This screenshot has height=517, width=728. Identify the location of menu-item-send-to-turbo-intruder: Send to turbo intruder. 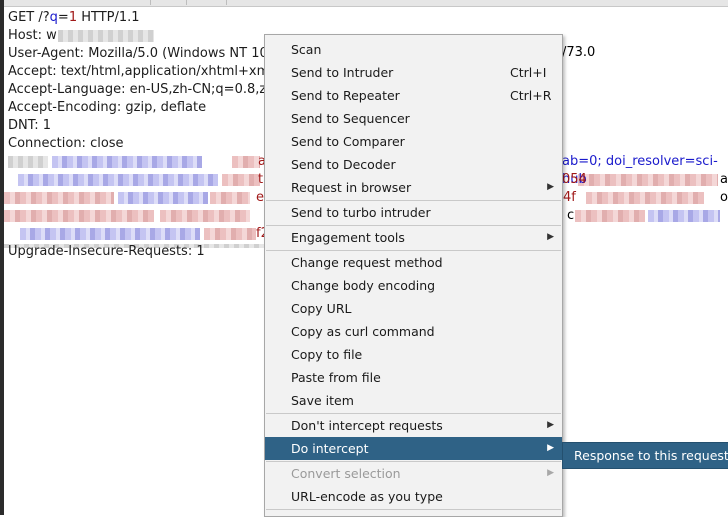
(413, 212).